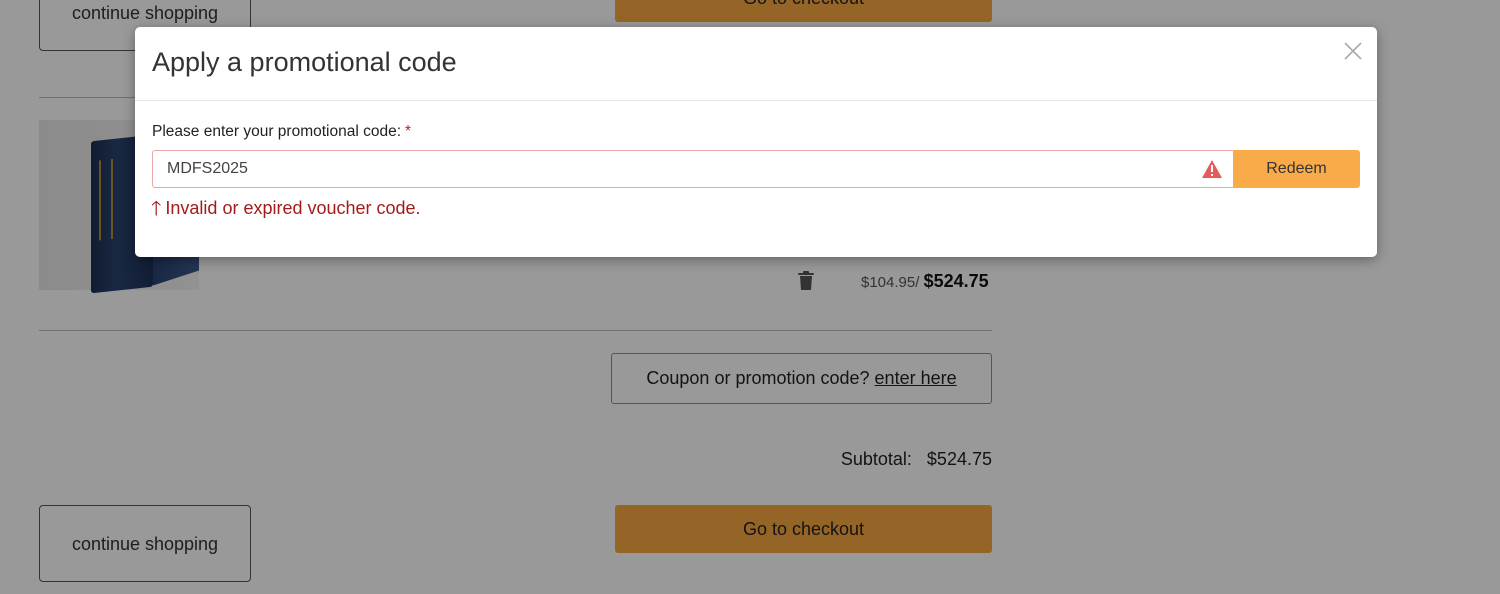 This screenshot has height=594, width=1500. Describe the element at coordinates (277, 131) in the screenshot. I see `promo-code-label-text: Please enter your promotional code:` at that location.